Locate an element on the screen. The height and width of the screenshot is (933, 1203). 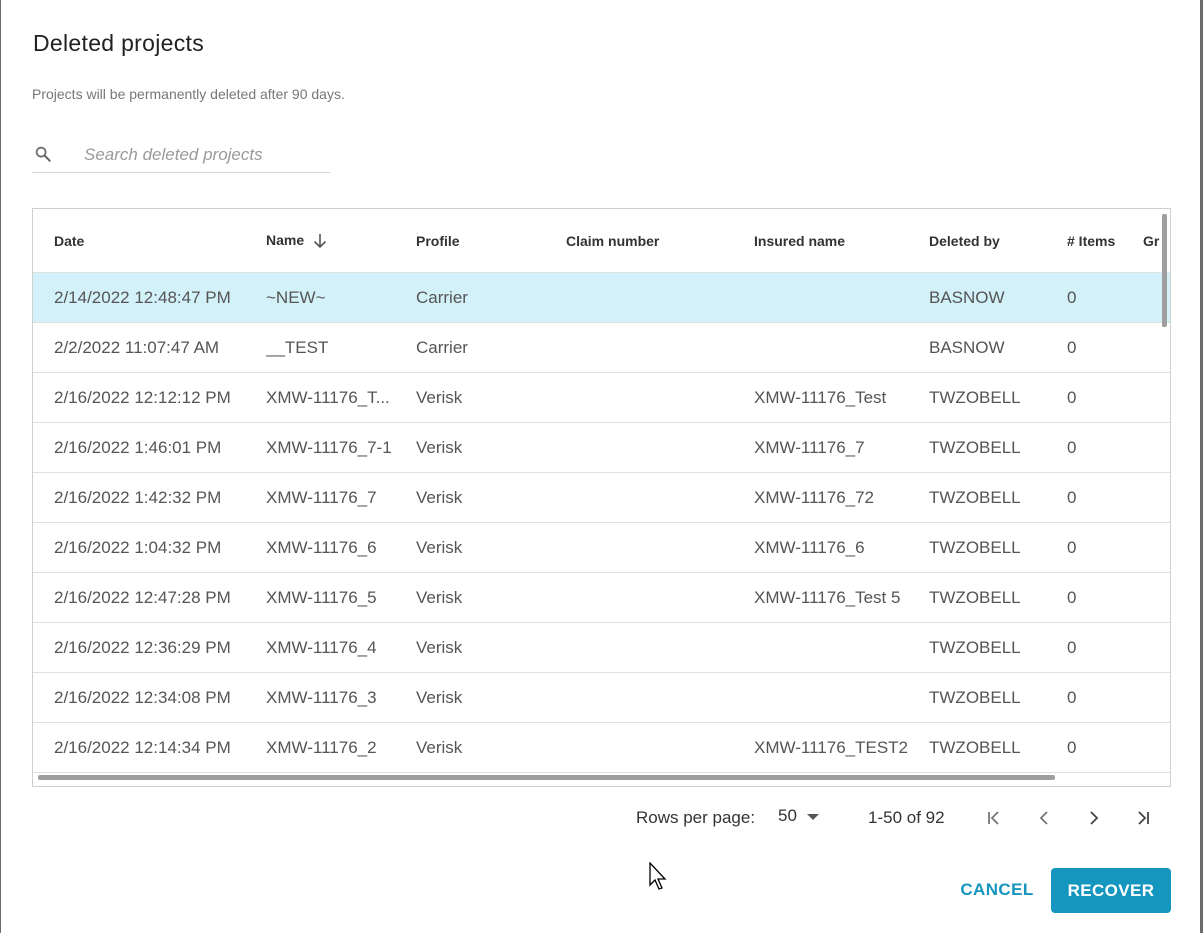
column-header-claim-number: Claim number is located at coordinates (660, 241).